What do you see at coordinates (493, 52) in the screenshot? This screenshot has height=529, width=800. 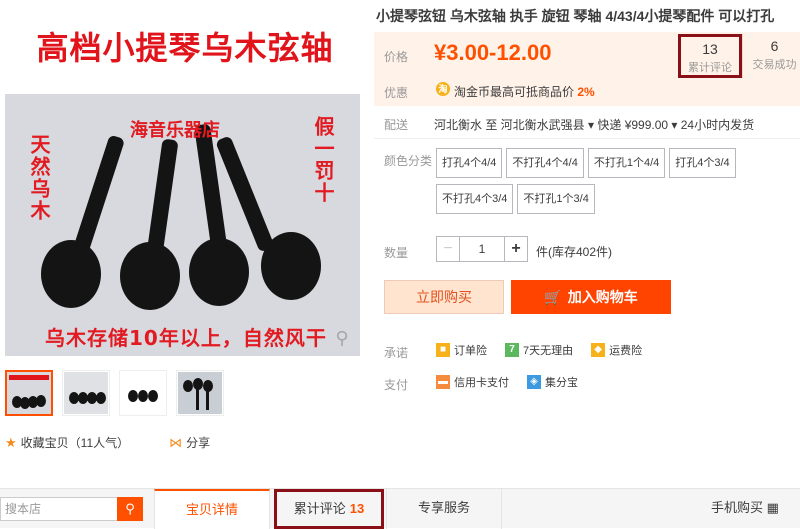 I see `price-value: ¥3.00-12.00` at bounding box center [493, 52].